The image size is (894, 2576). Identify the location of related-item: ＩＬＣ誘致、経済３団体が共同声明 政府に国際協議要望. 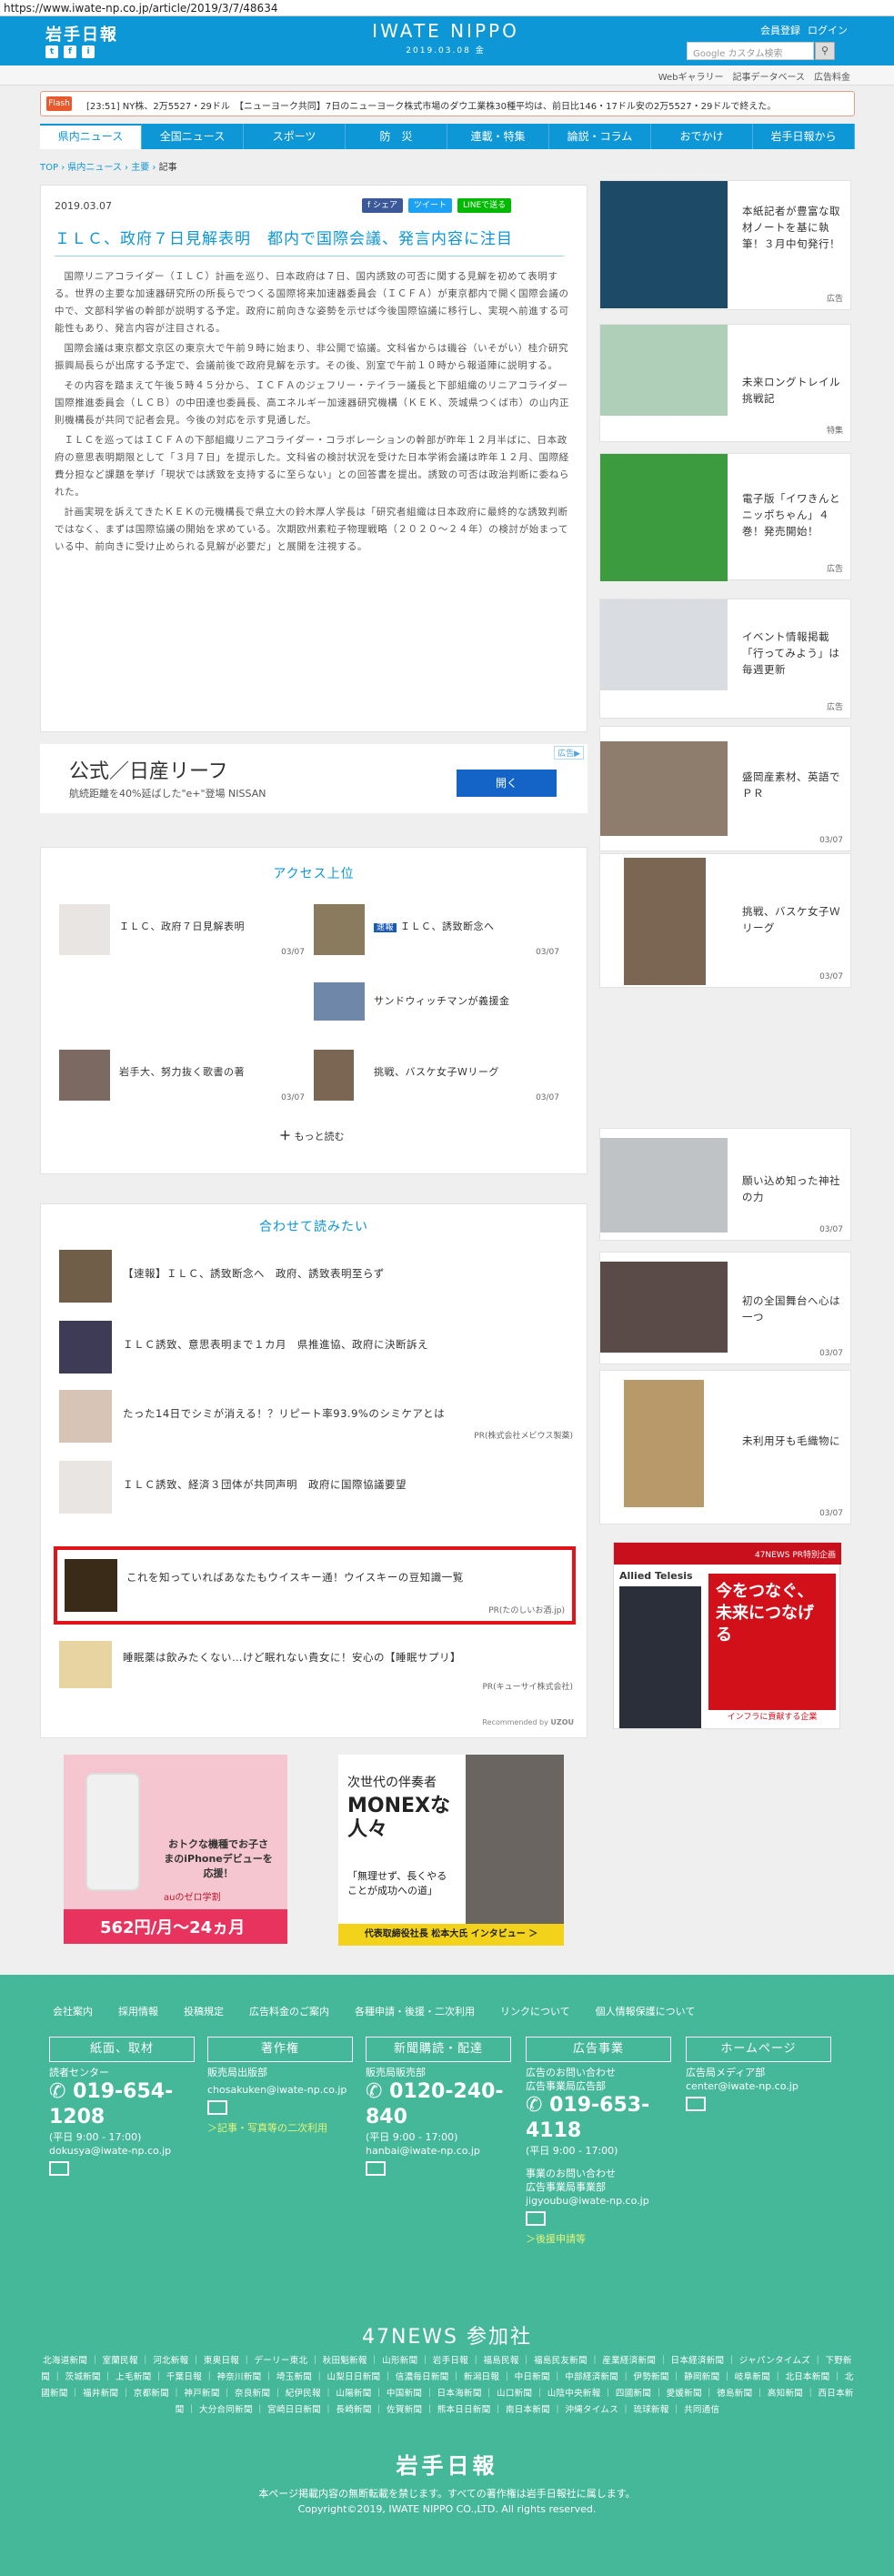
(316, 1487).